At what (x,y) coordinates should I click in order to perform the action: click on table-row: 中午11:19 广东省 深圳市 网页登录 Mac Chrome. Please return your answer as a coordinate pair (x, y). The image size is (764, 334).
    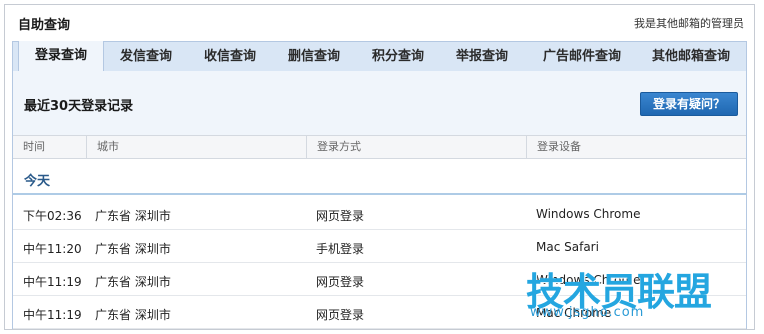
    Looking at the image, I should click on (379, 312).